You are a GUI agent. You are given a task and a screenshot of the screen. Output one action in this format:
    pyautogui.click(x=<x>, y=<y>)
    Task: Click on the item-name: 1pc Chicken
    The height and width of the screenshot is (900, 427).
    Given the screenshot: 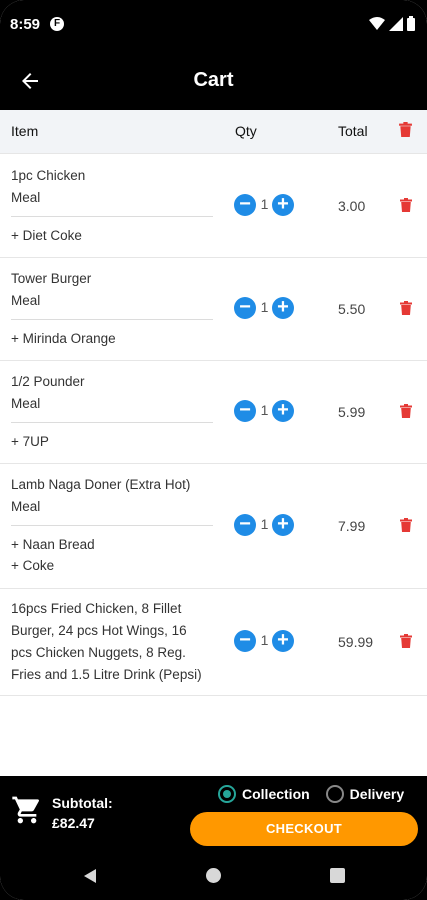 What is the action you would take?
    pyautogui.click(x=48, y=175)
    